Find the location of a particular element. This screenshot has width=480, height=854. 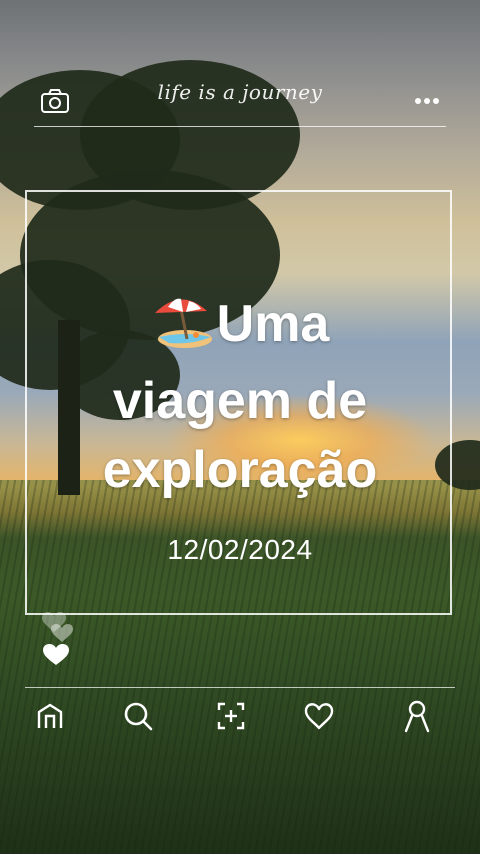

camera-icon is located at coordinates (55, 101).